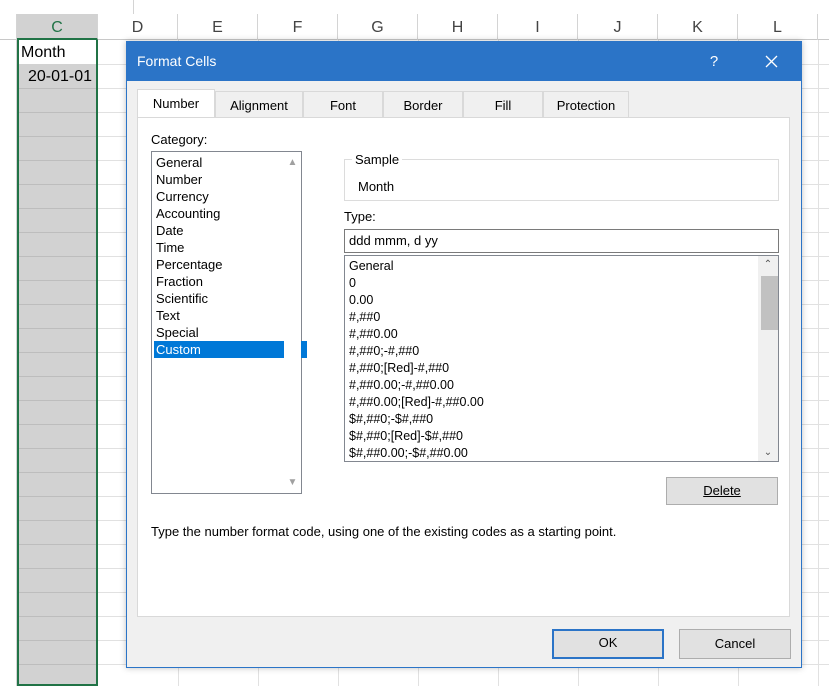 The width and height of the screenshot is (829, 686). Describe the element at coordinates (414, 7) in the screenshot. I see `formula-area-edge` at that location.